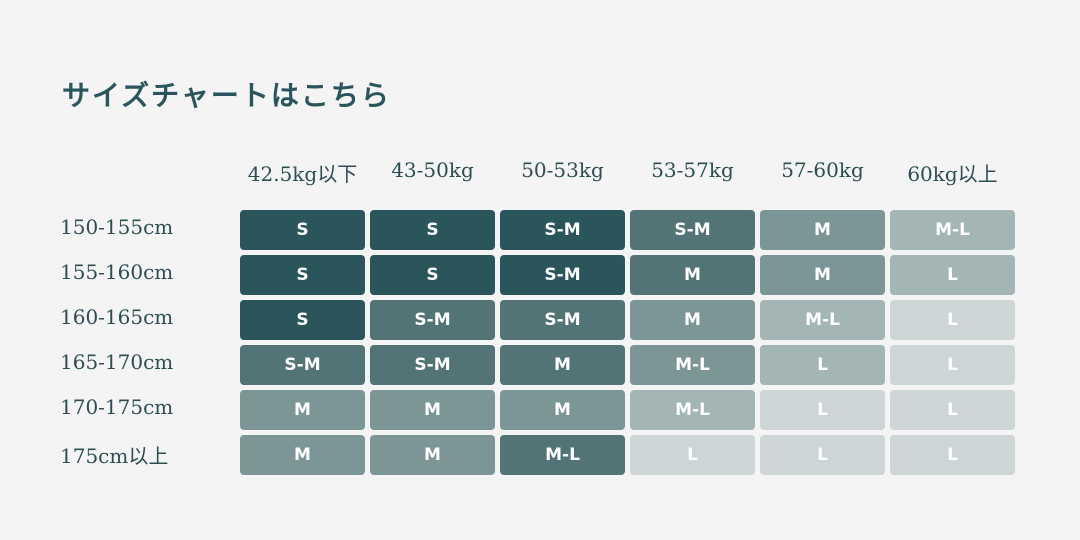 The height and width of the screenshot is (540, 1080). I want to click on row-header: 155-160cm, so click(117, 272).